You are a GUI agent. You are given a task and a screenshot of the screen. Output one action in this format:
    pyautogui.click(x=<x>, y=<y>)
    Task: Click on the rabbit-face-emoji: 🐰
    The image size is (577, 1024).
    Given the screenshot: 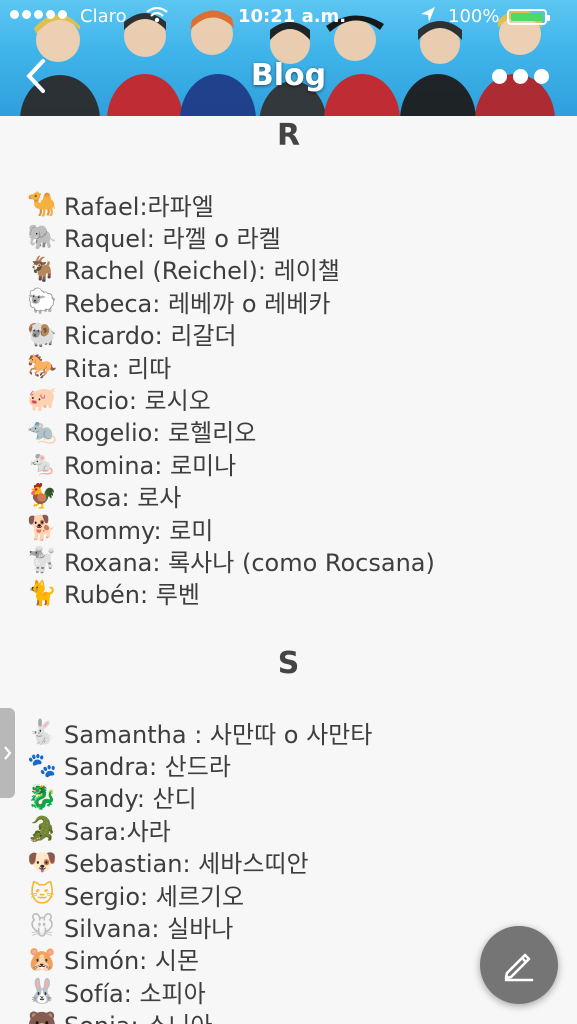 What is the action you would take?
    pyautogui.click(x=45, y=991)
    